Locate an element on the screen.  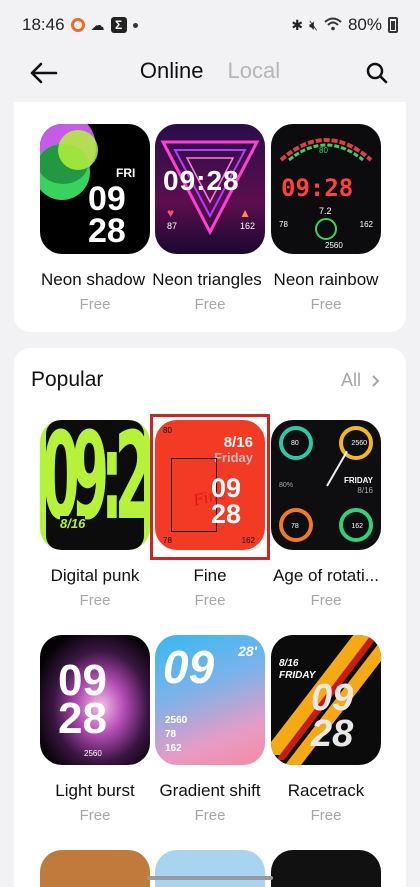
watchface-tile-digital-punk: 09:28 8/16 Digital punk Free is located at coordinates (95, 514).